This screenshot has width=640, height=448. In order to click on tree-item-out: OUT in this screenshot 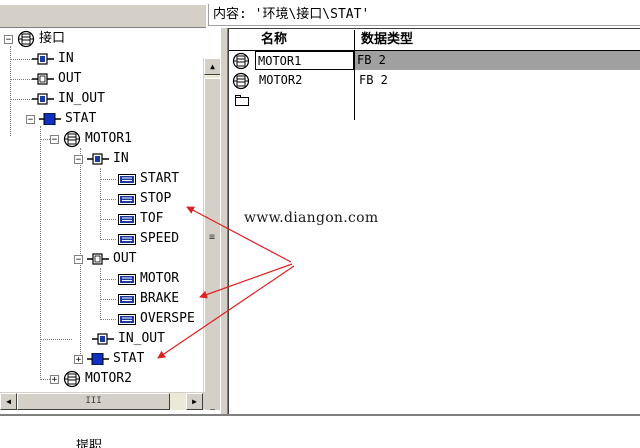, I will do `click(56, 79)`.